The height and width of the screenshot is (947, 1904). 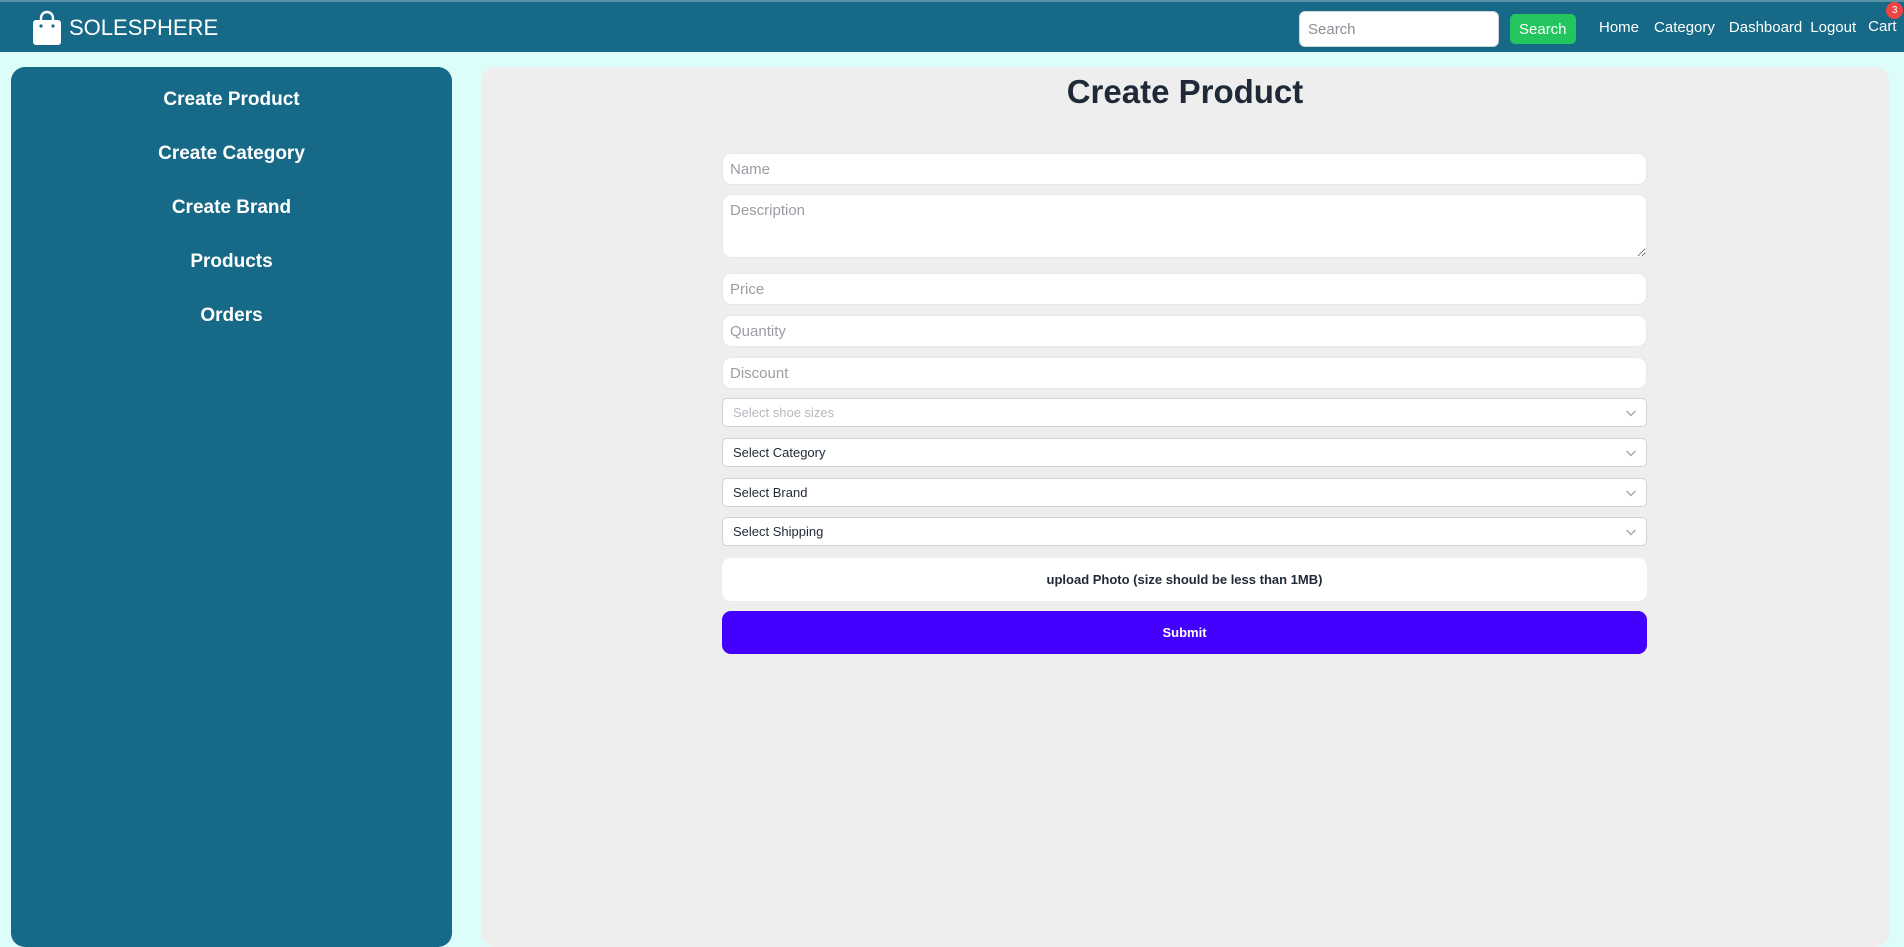 What do you see at coordinates (1882, 26) in the screenshot?
I see `nav-cart-link: Cart` at bounding box center [1882, 26].